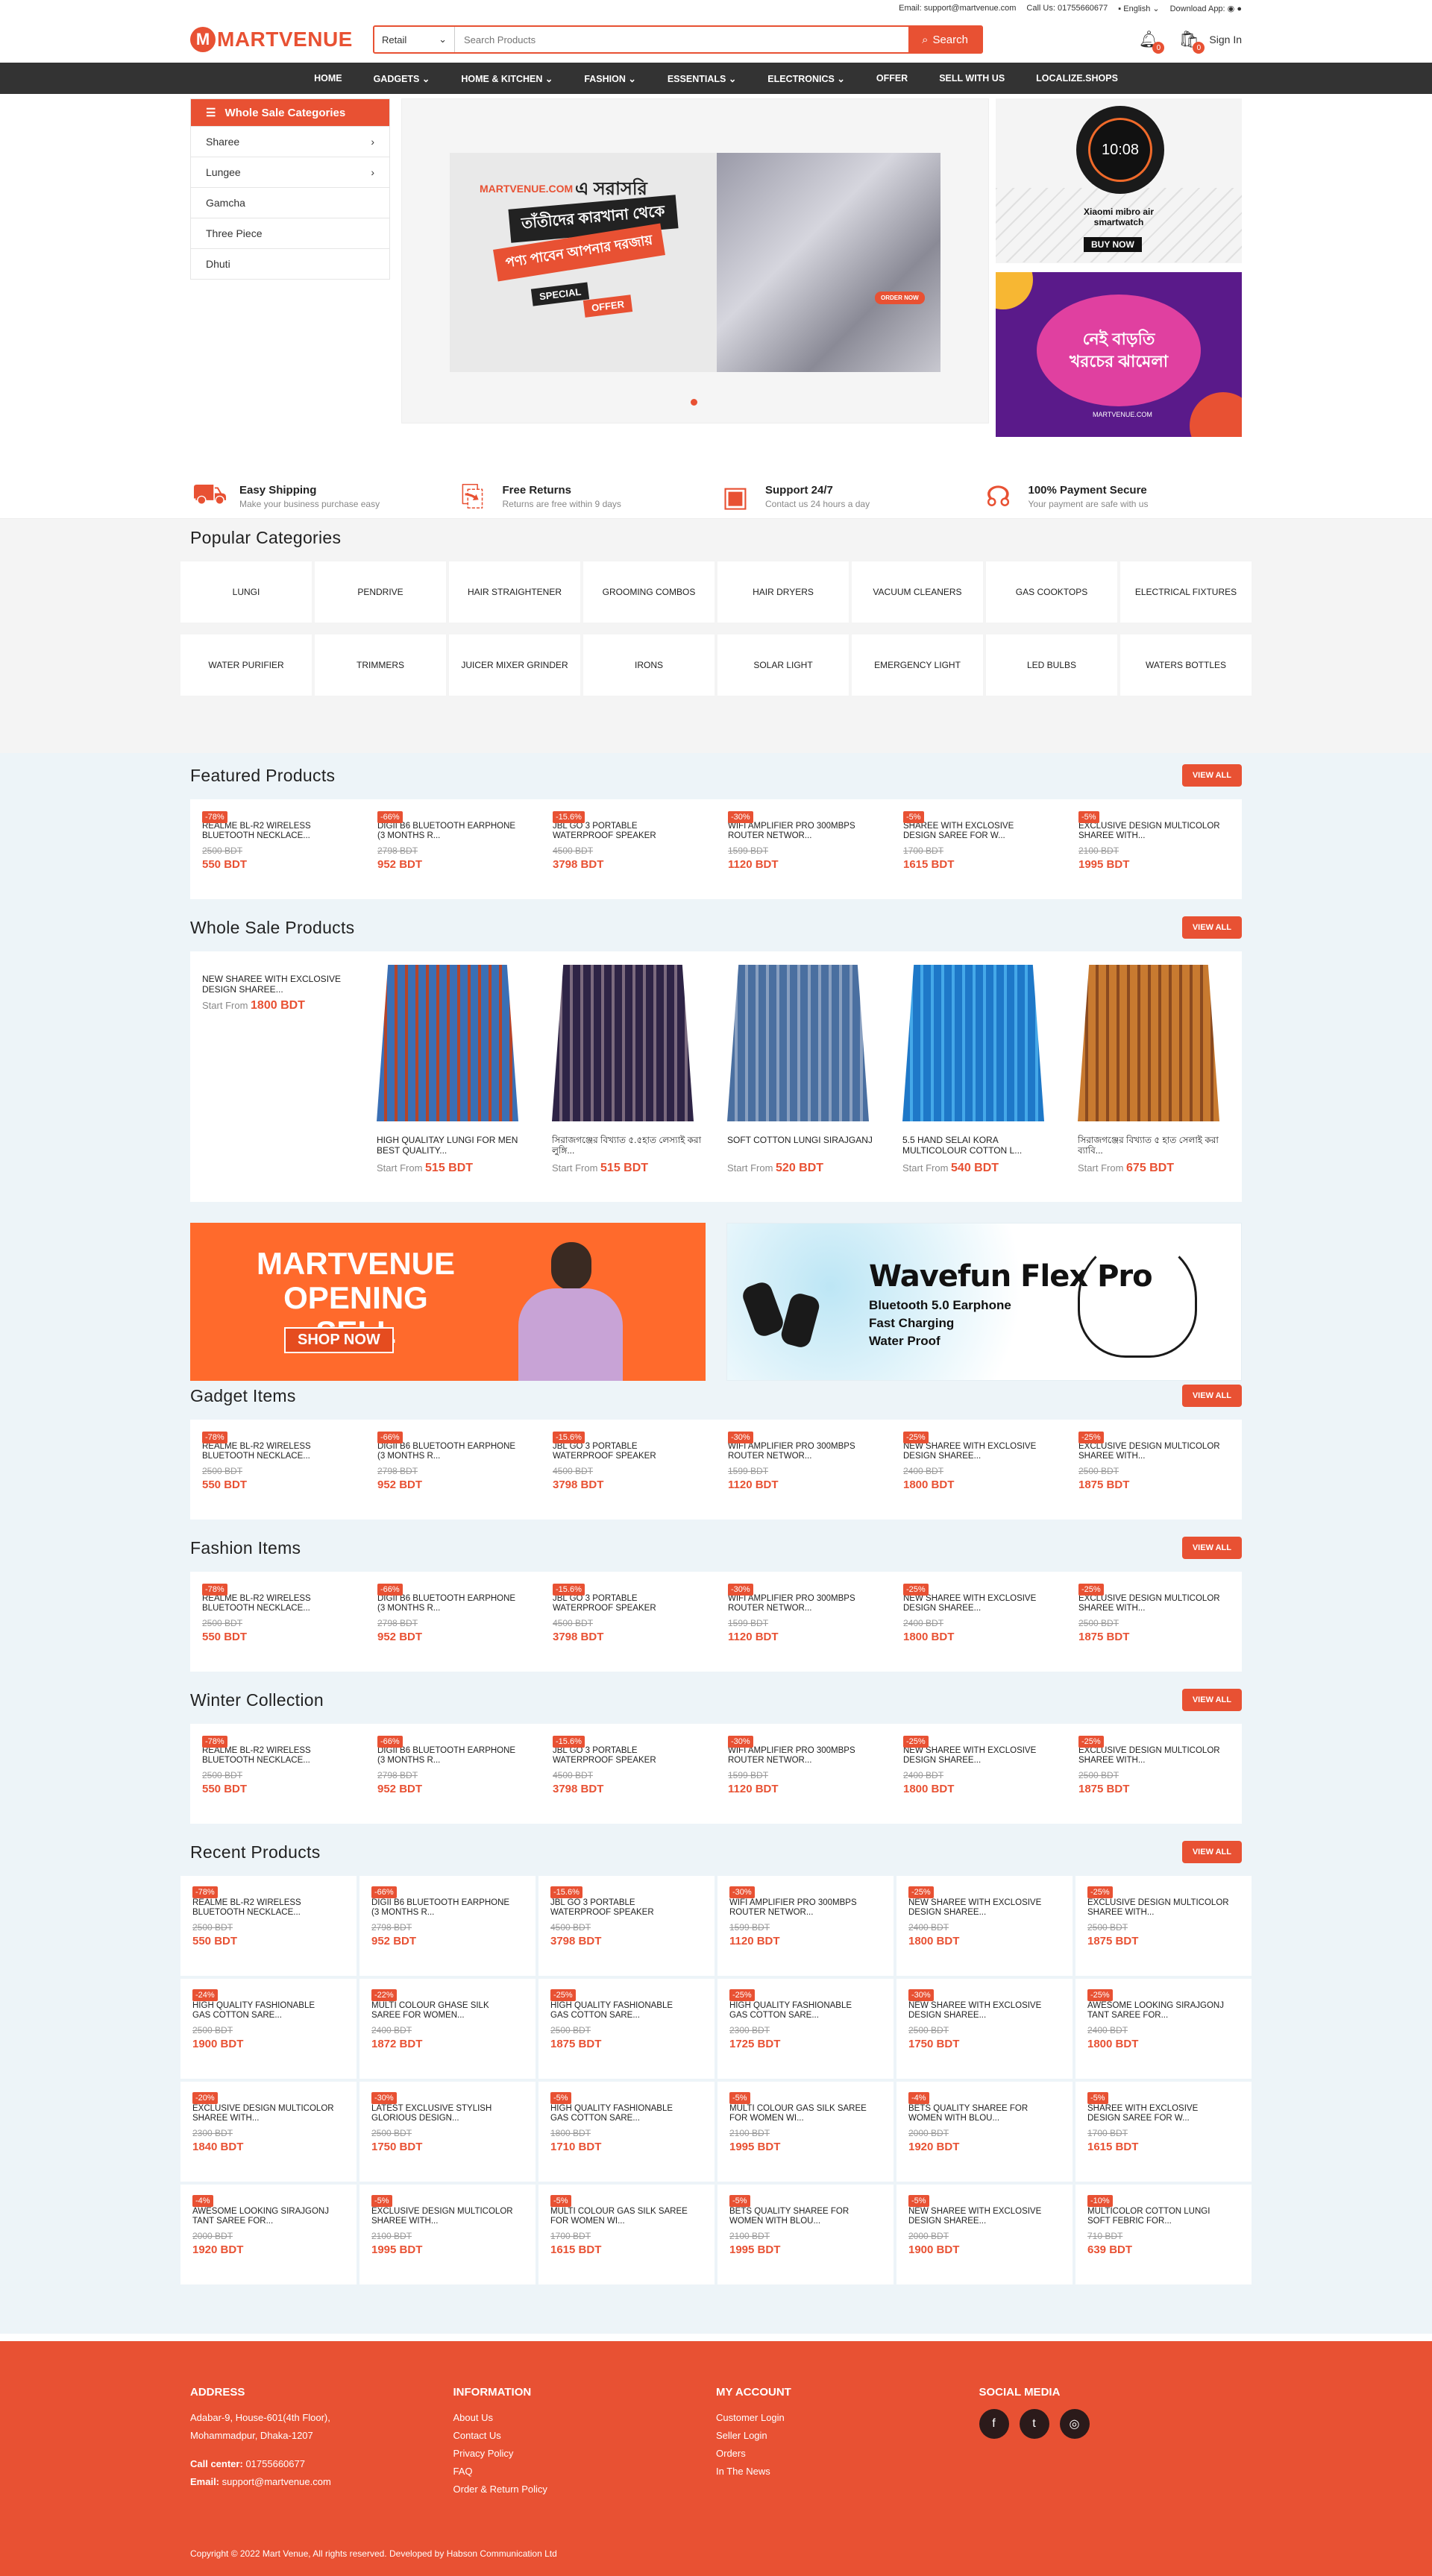  Describe the element at coordinates (1067, 8) in the screenshot. I see `contact-phone: Call Us: 01755660677` at that location.